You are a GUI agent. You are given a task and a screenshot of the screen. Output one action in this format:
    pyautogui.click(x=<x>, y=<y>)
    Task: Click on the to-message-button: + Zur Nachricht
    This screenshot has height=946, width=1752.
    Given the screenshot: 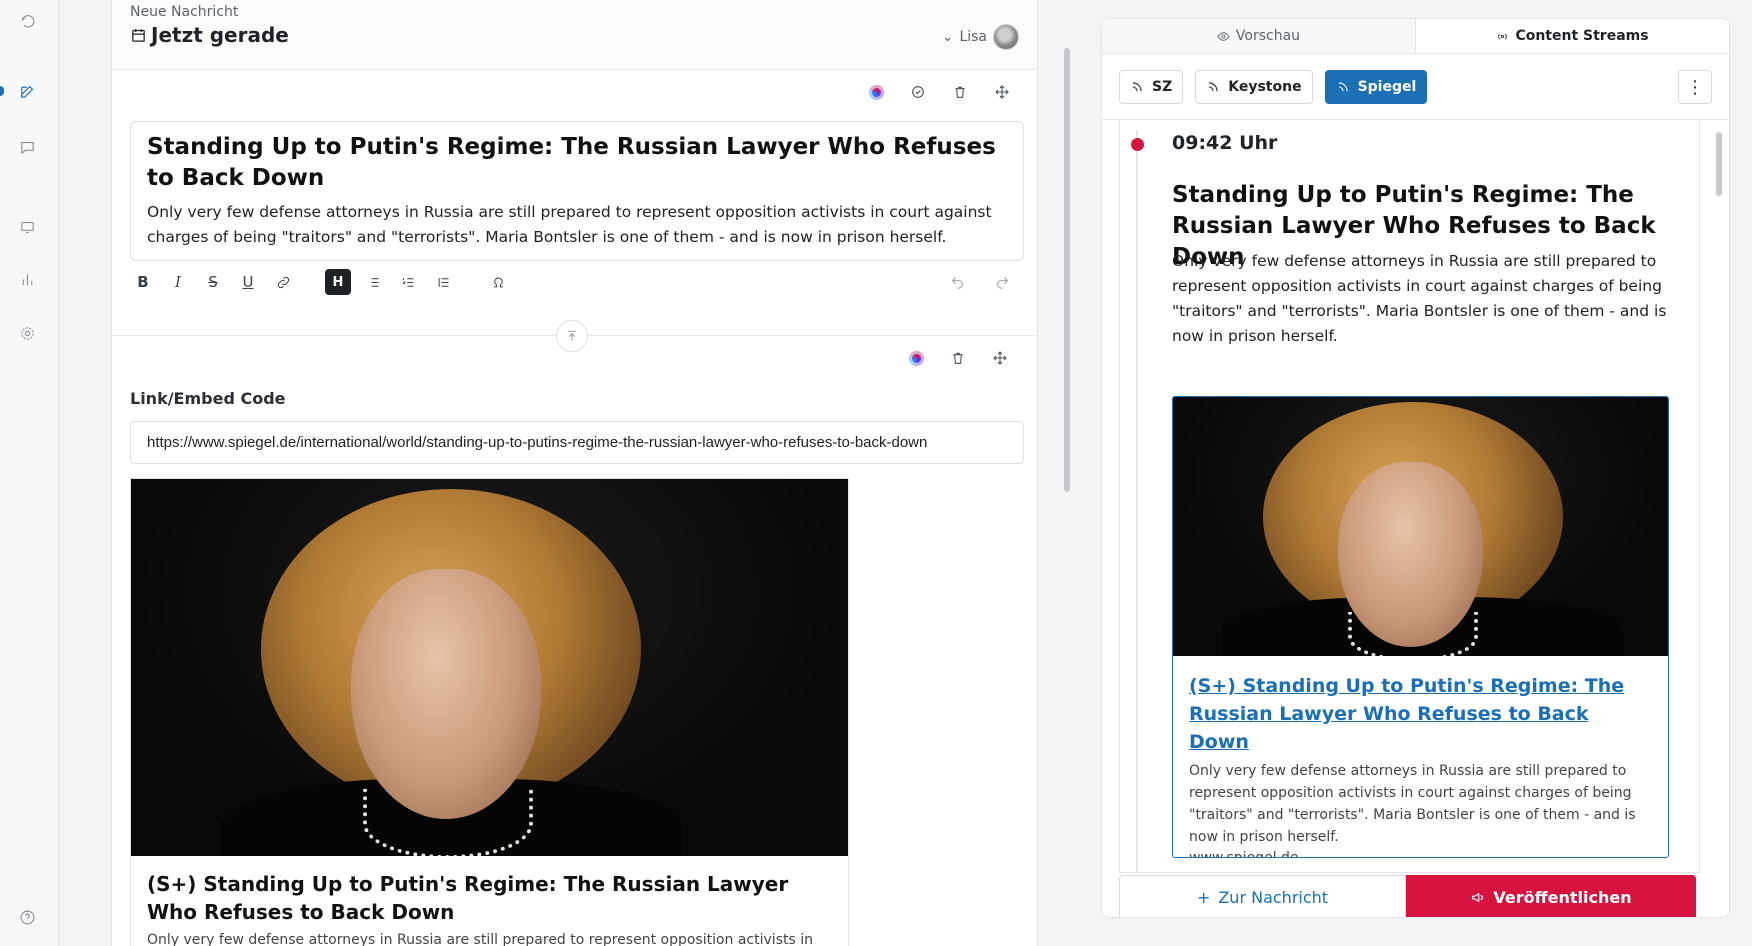 What is the action you would take?
    pyautogui.click(x=1262, y=896)
    